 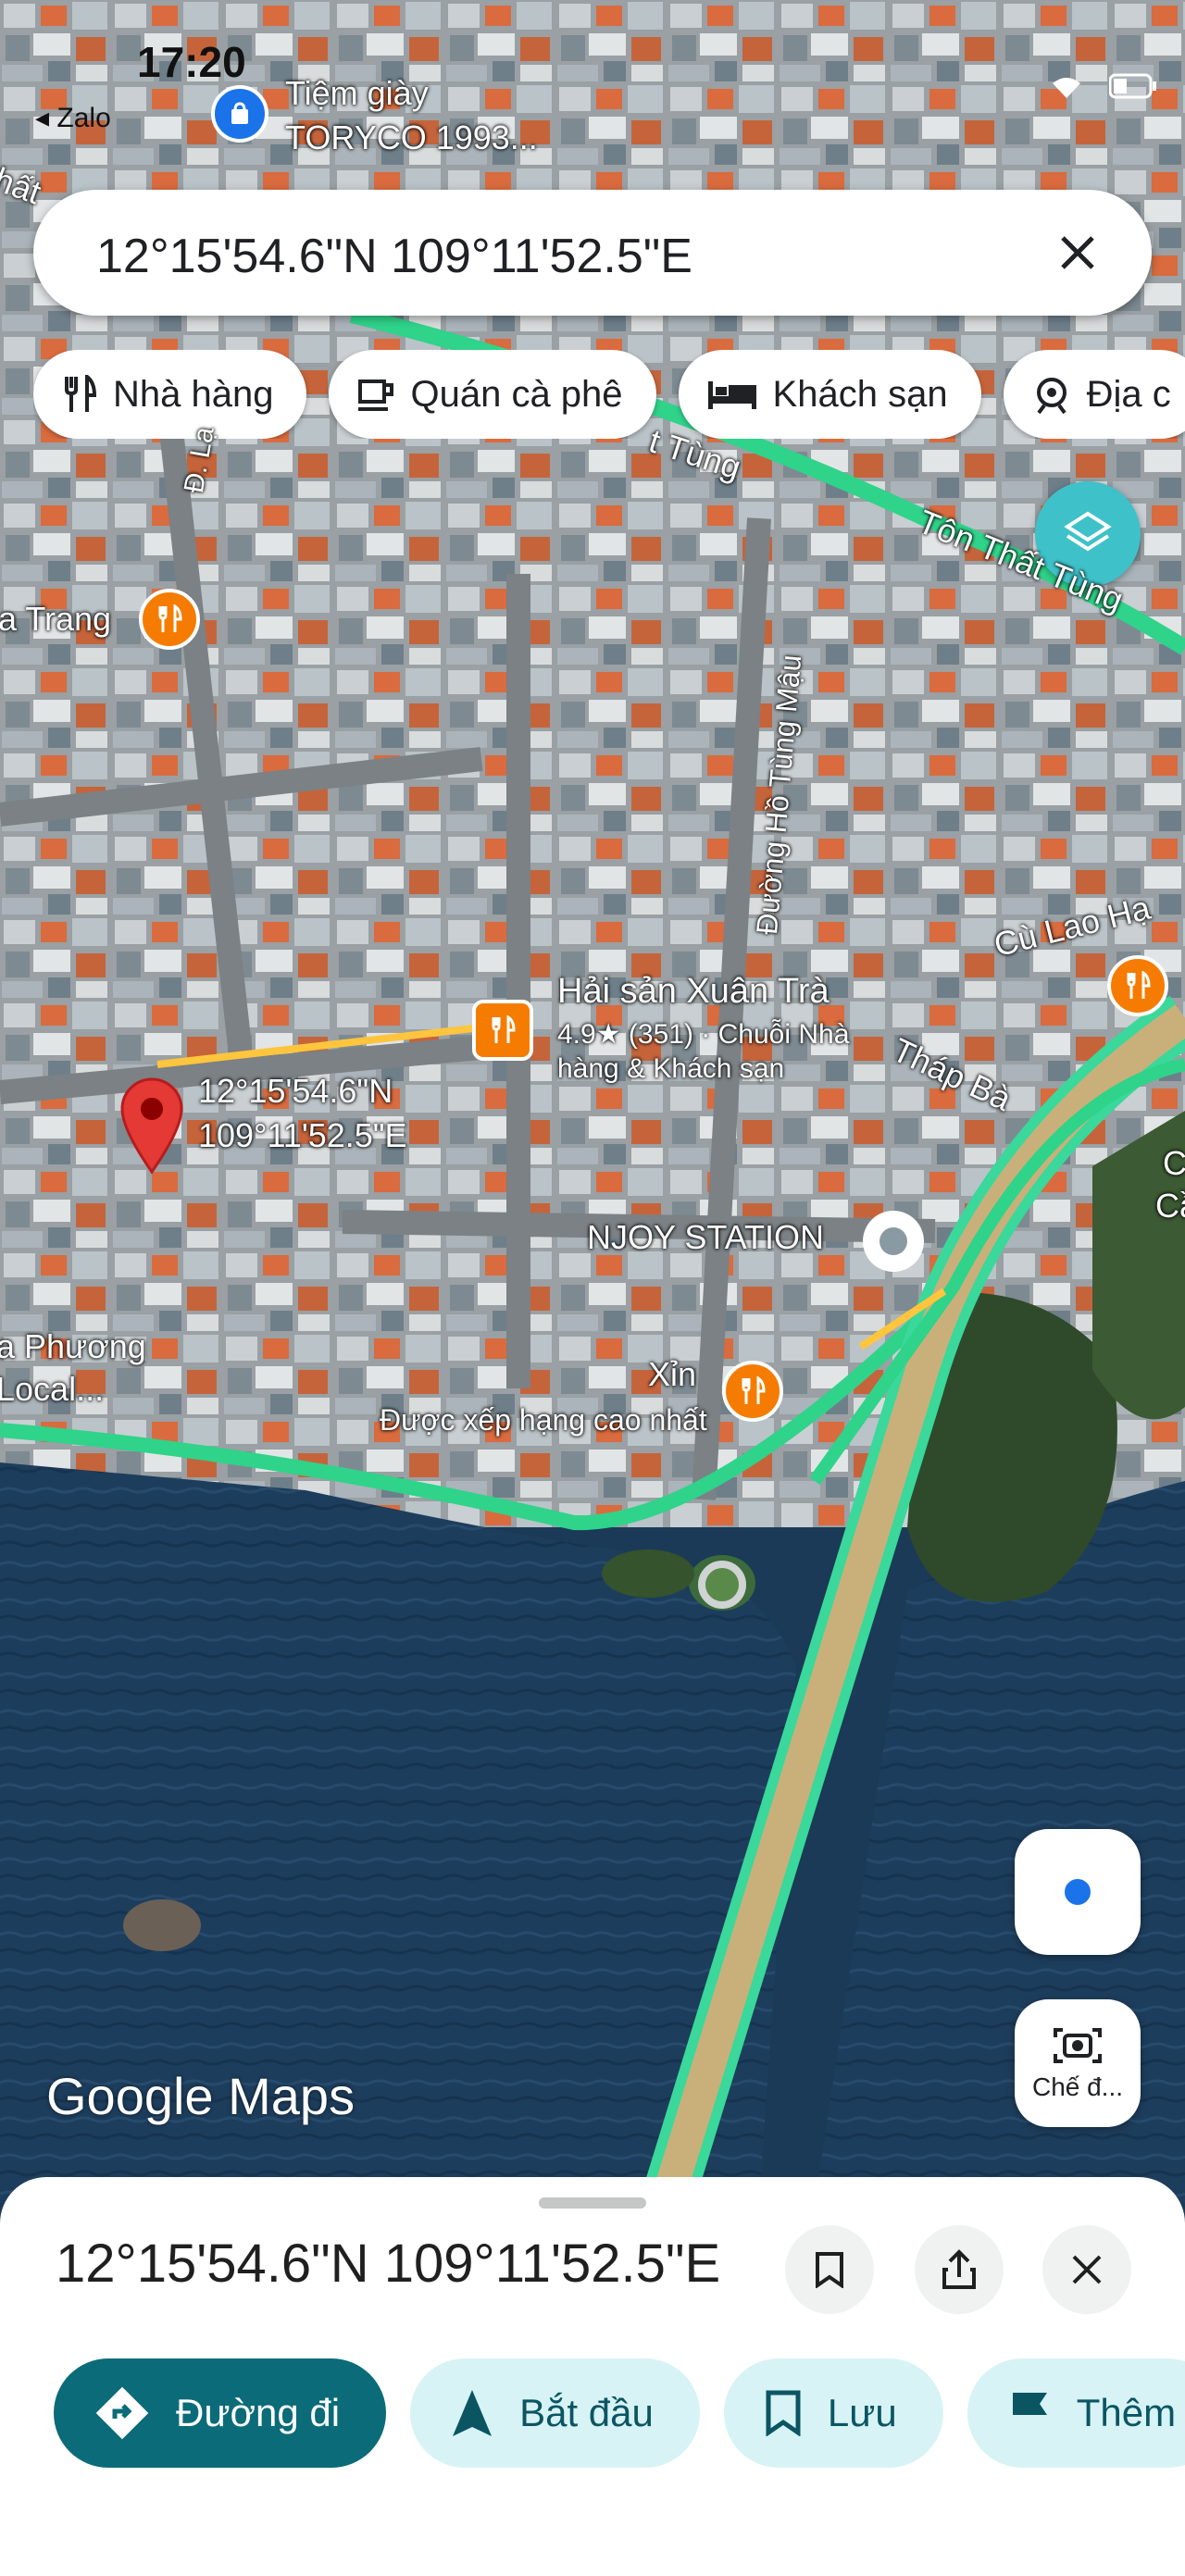 What do you see at coordinates (543, 1420) in the screenshot?
I see `poi-rank: Được xếp hạng cao nhất` at bounding box center [543, 1420].